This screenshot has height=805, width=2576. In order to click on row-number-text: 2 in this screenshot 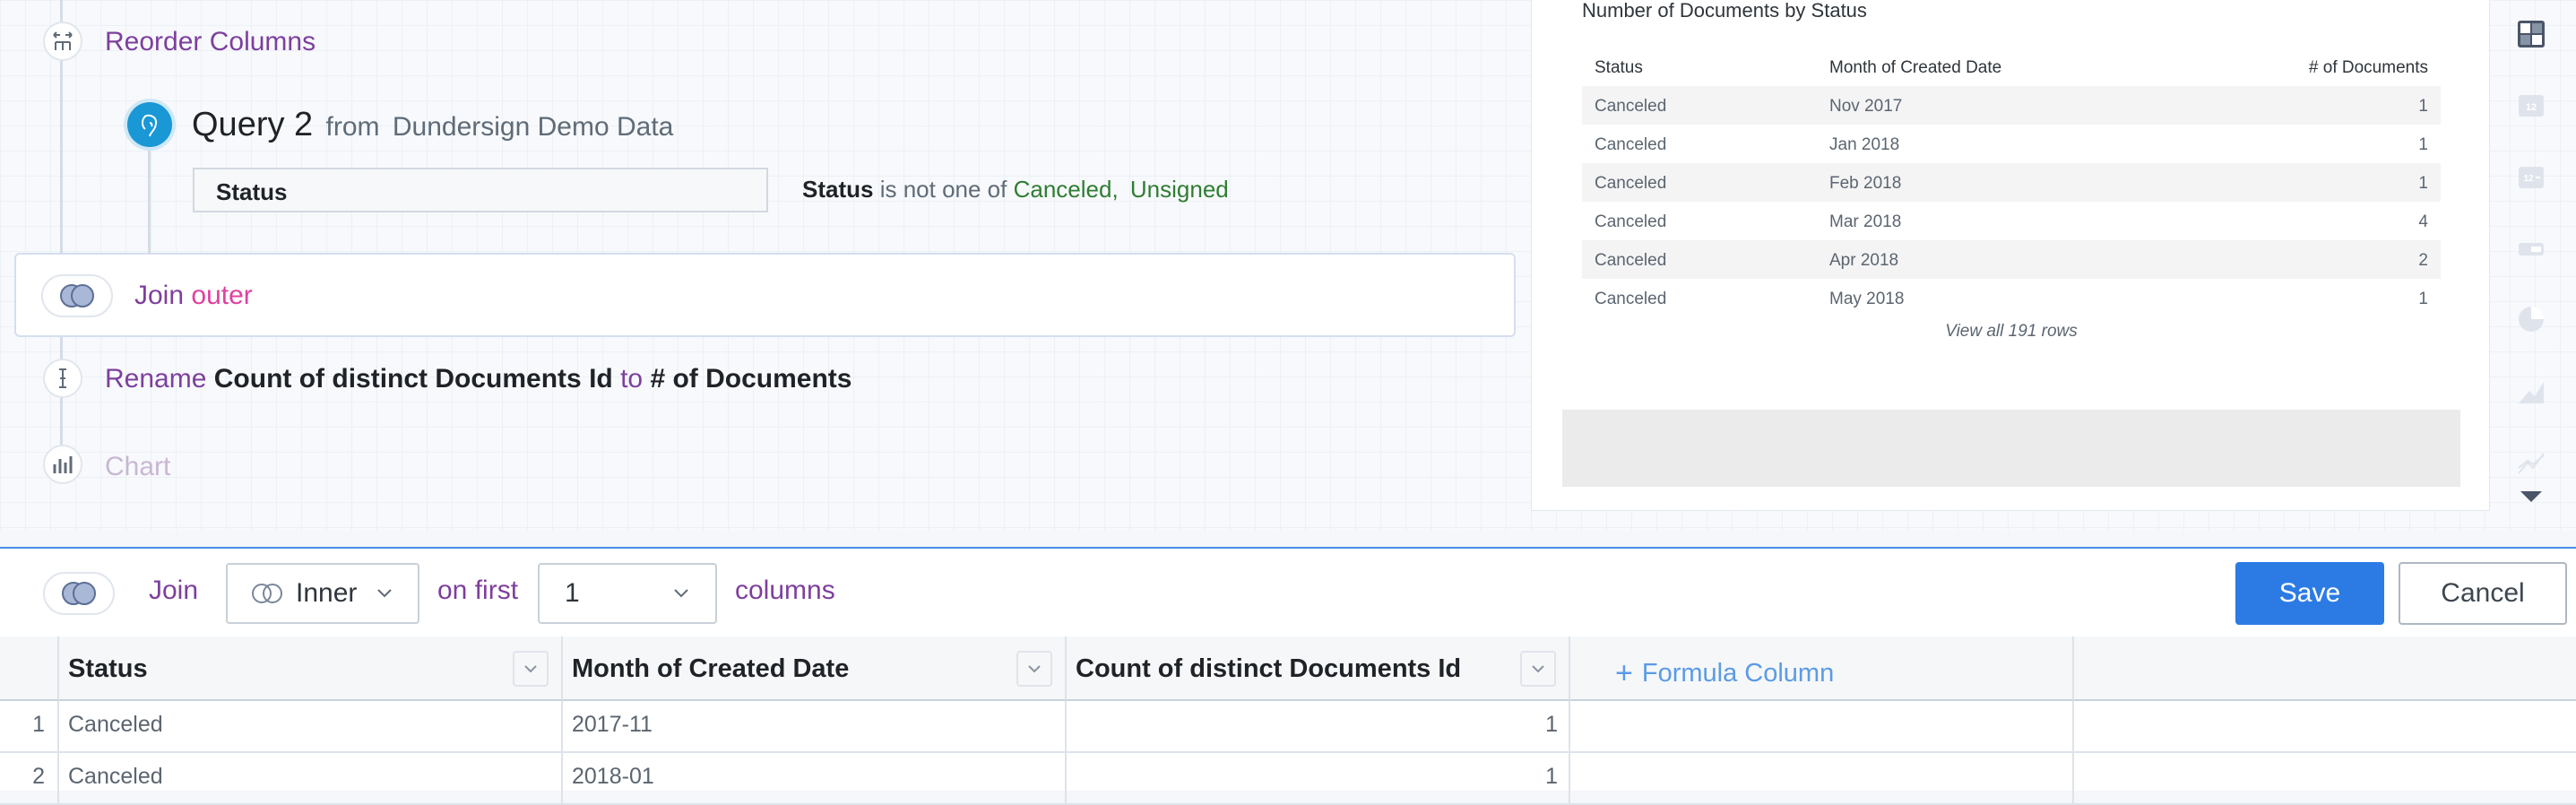, I will do `click(38, 776)`.